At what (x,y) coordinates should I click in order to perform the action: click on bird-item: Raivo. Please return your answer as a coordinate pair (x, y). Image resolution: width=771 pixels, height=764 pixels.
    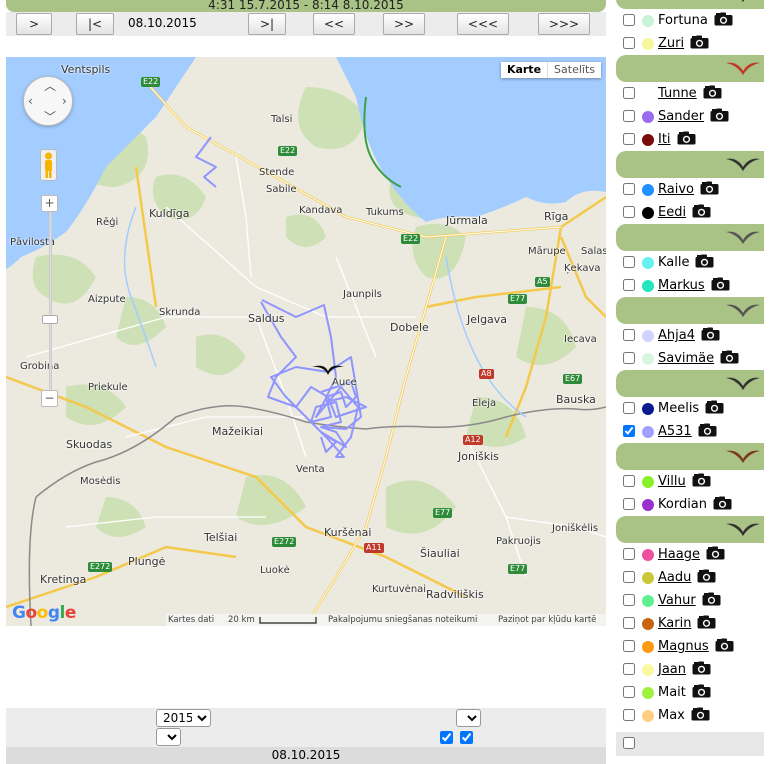
    Looking at the image, I should click on (690, 189).